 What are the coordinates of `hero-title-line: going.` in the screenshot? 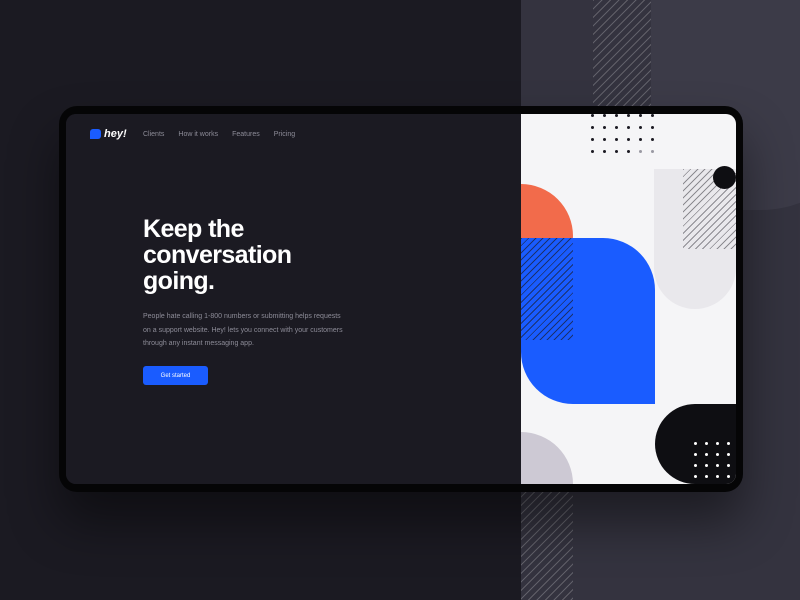 It's located at (179, 281).